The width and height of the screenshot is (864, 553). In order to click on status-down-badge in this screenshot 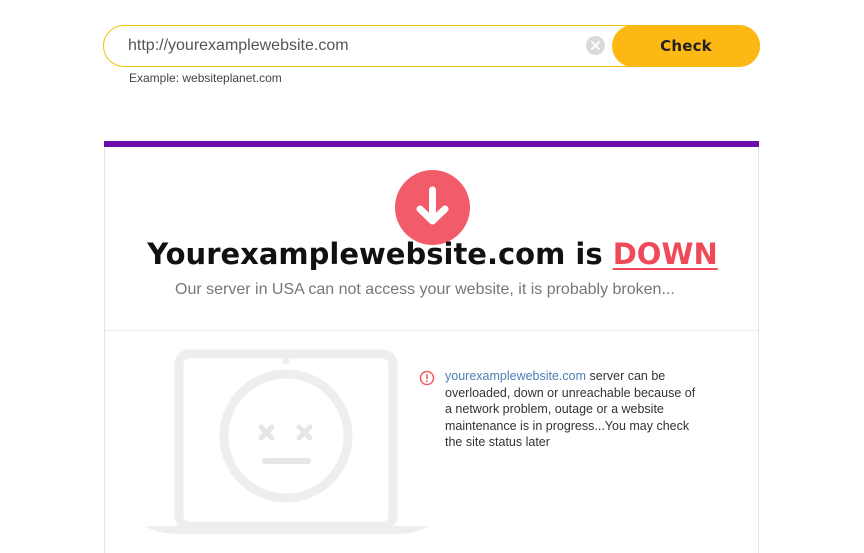, I will do `click(432, 207)`.